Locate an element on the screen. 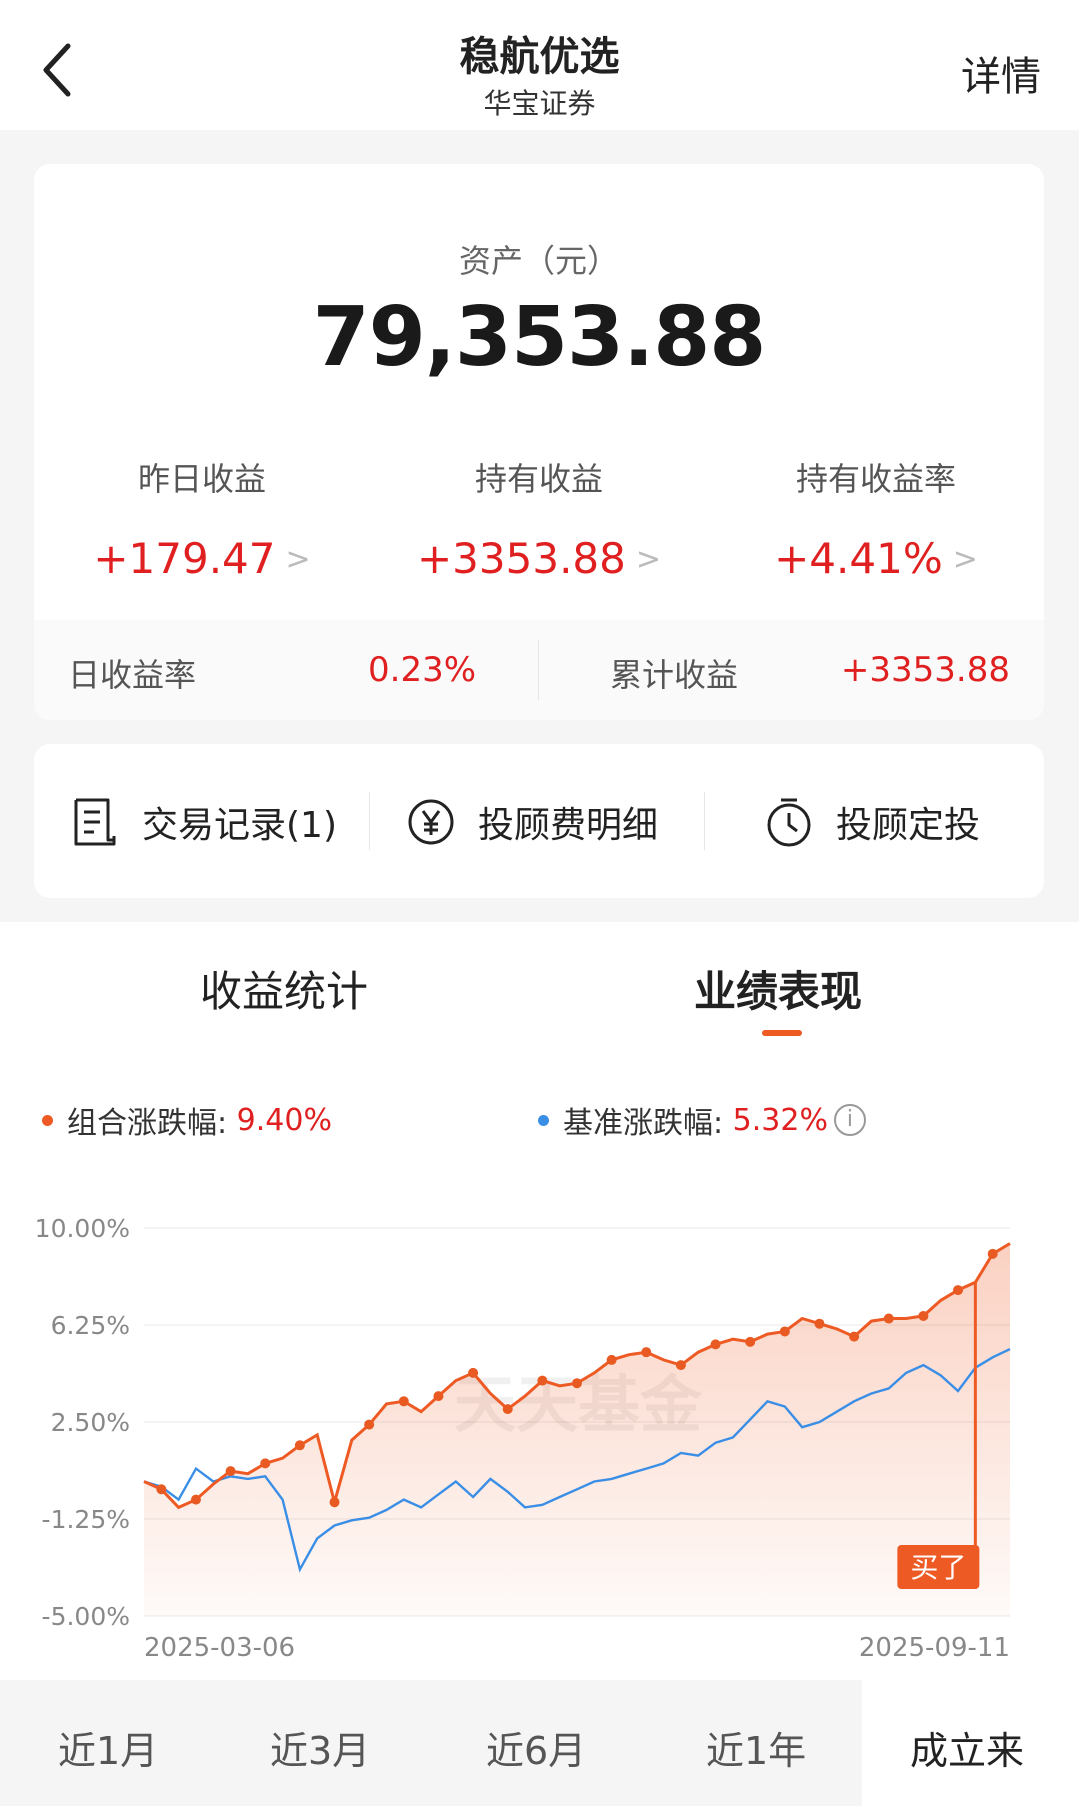 This screenshot has width=1079, height=1806. x-start-label: 2025-03-06 is located at coordinates (219, 1646).